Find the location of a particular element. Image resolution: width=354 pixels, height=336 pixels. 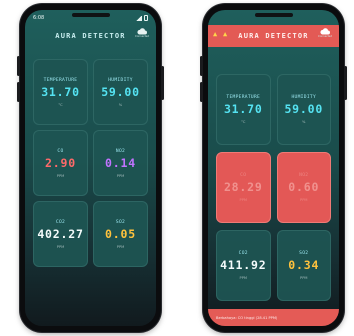

alert-notification-bar: Berbahaya: CO tinggi (28.41 PPM) is located at coordinates (273, 317).